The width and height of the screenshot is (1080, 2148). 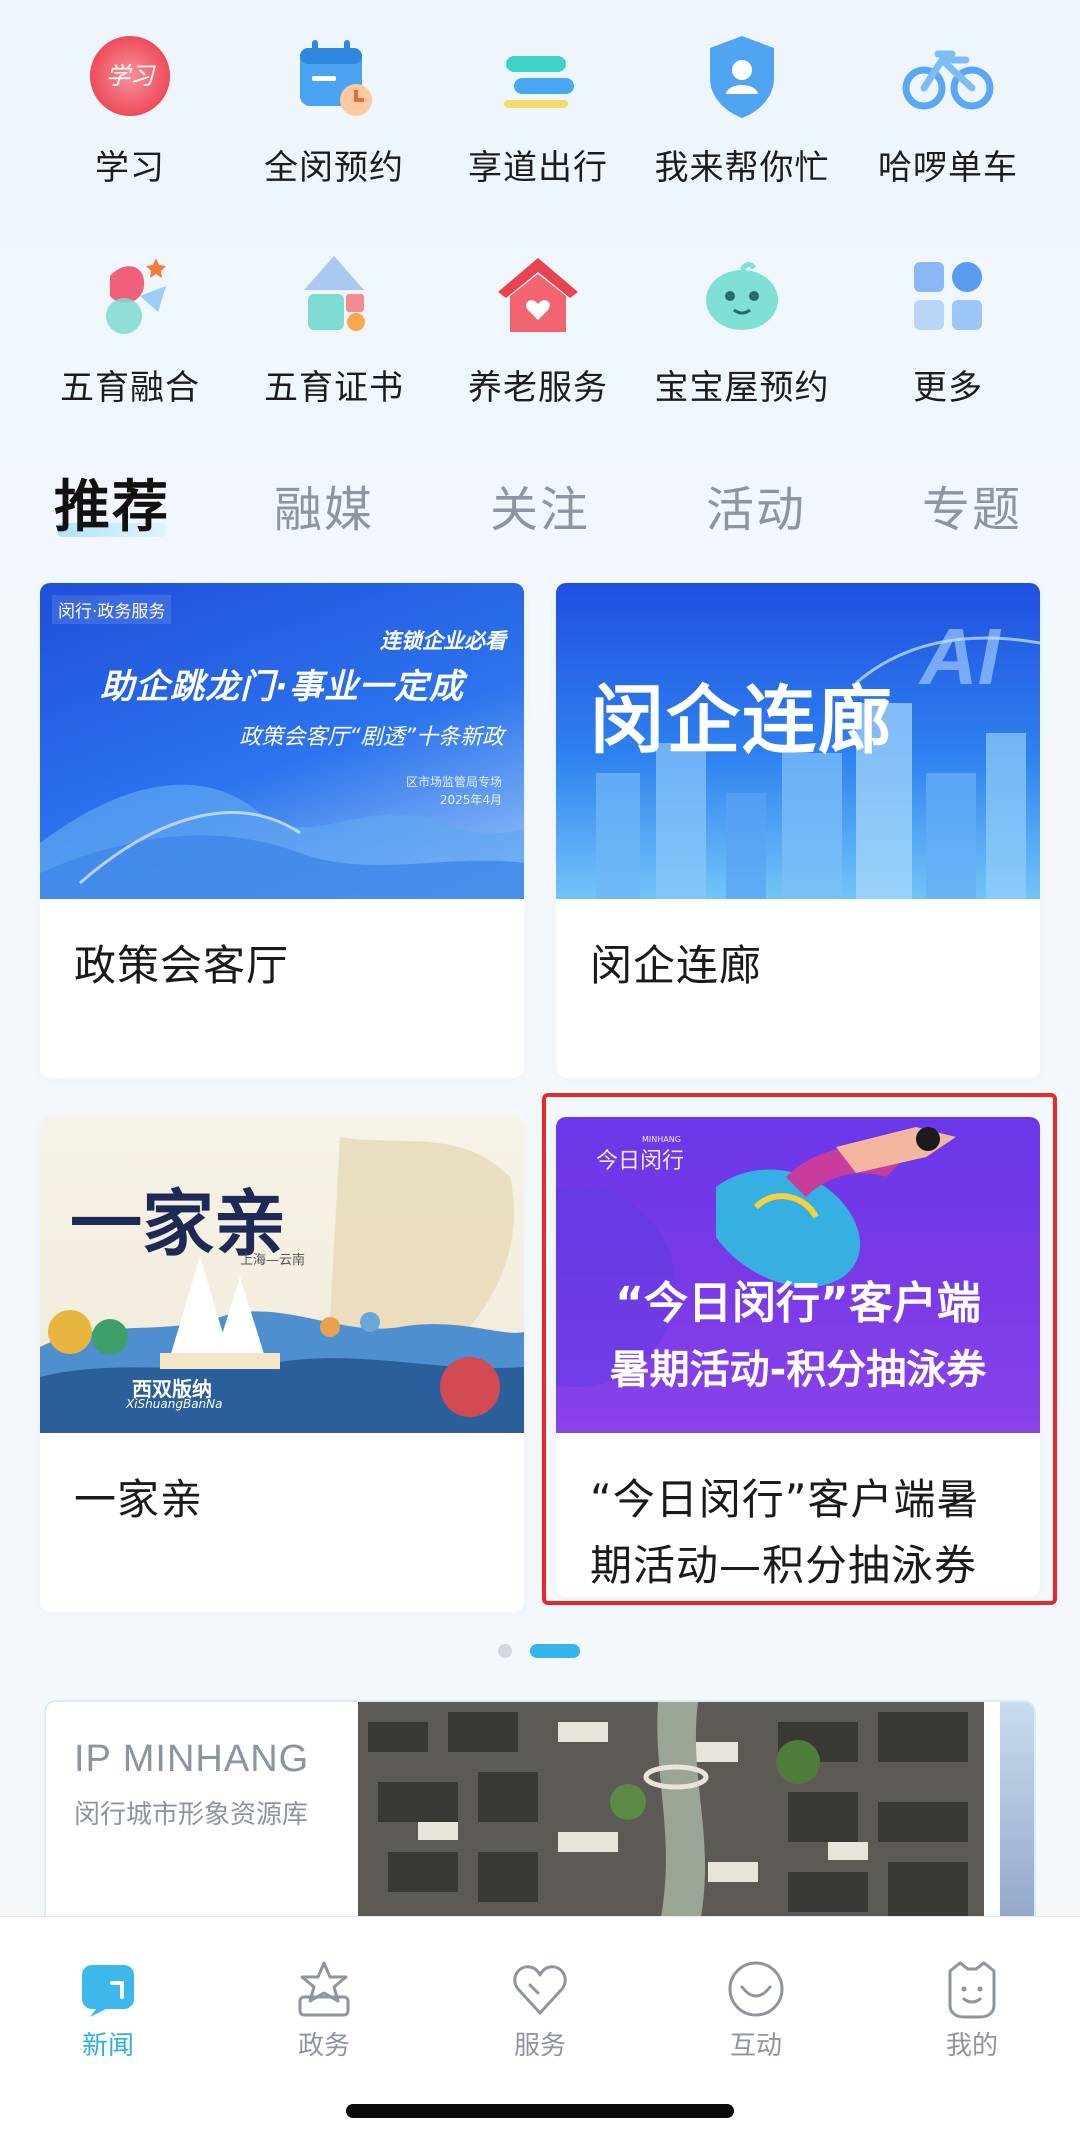 What do you see at coordinates (538, 388) in the screenshot?
I see `service-label: 养老服务` at bounding box center [538, 388].